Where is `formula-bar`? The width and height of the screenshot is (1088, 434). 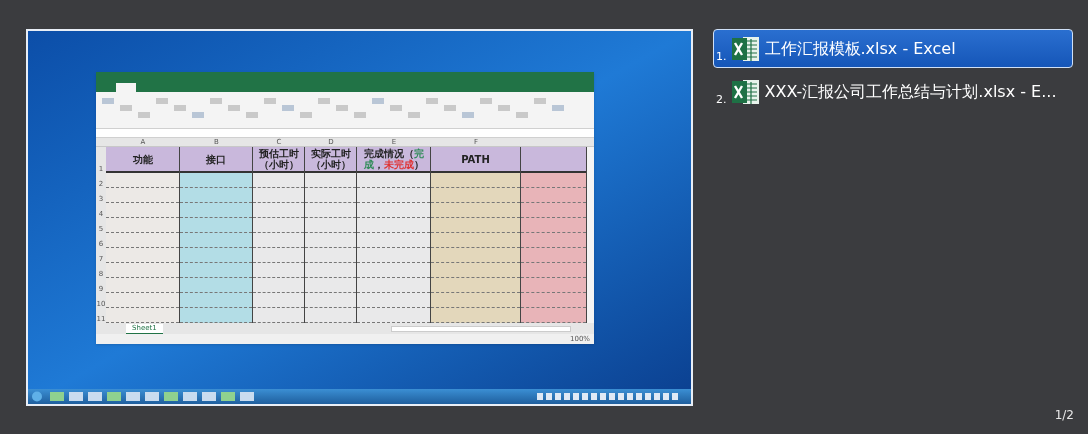 formula-bar is located at coordinates (345, 133).